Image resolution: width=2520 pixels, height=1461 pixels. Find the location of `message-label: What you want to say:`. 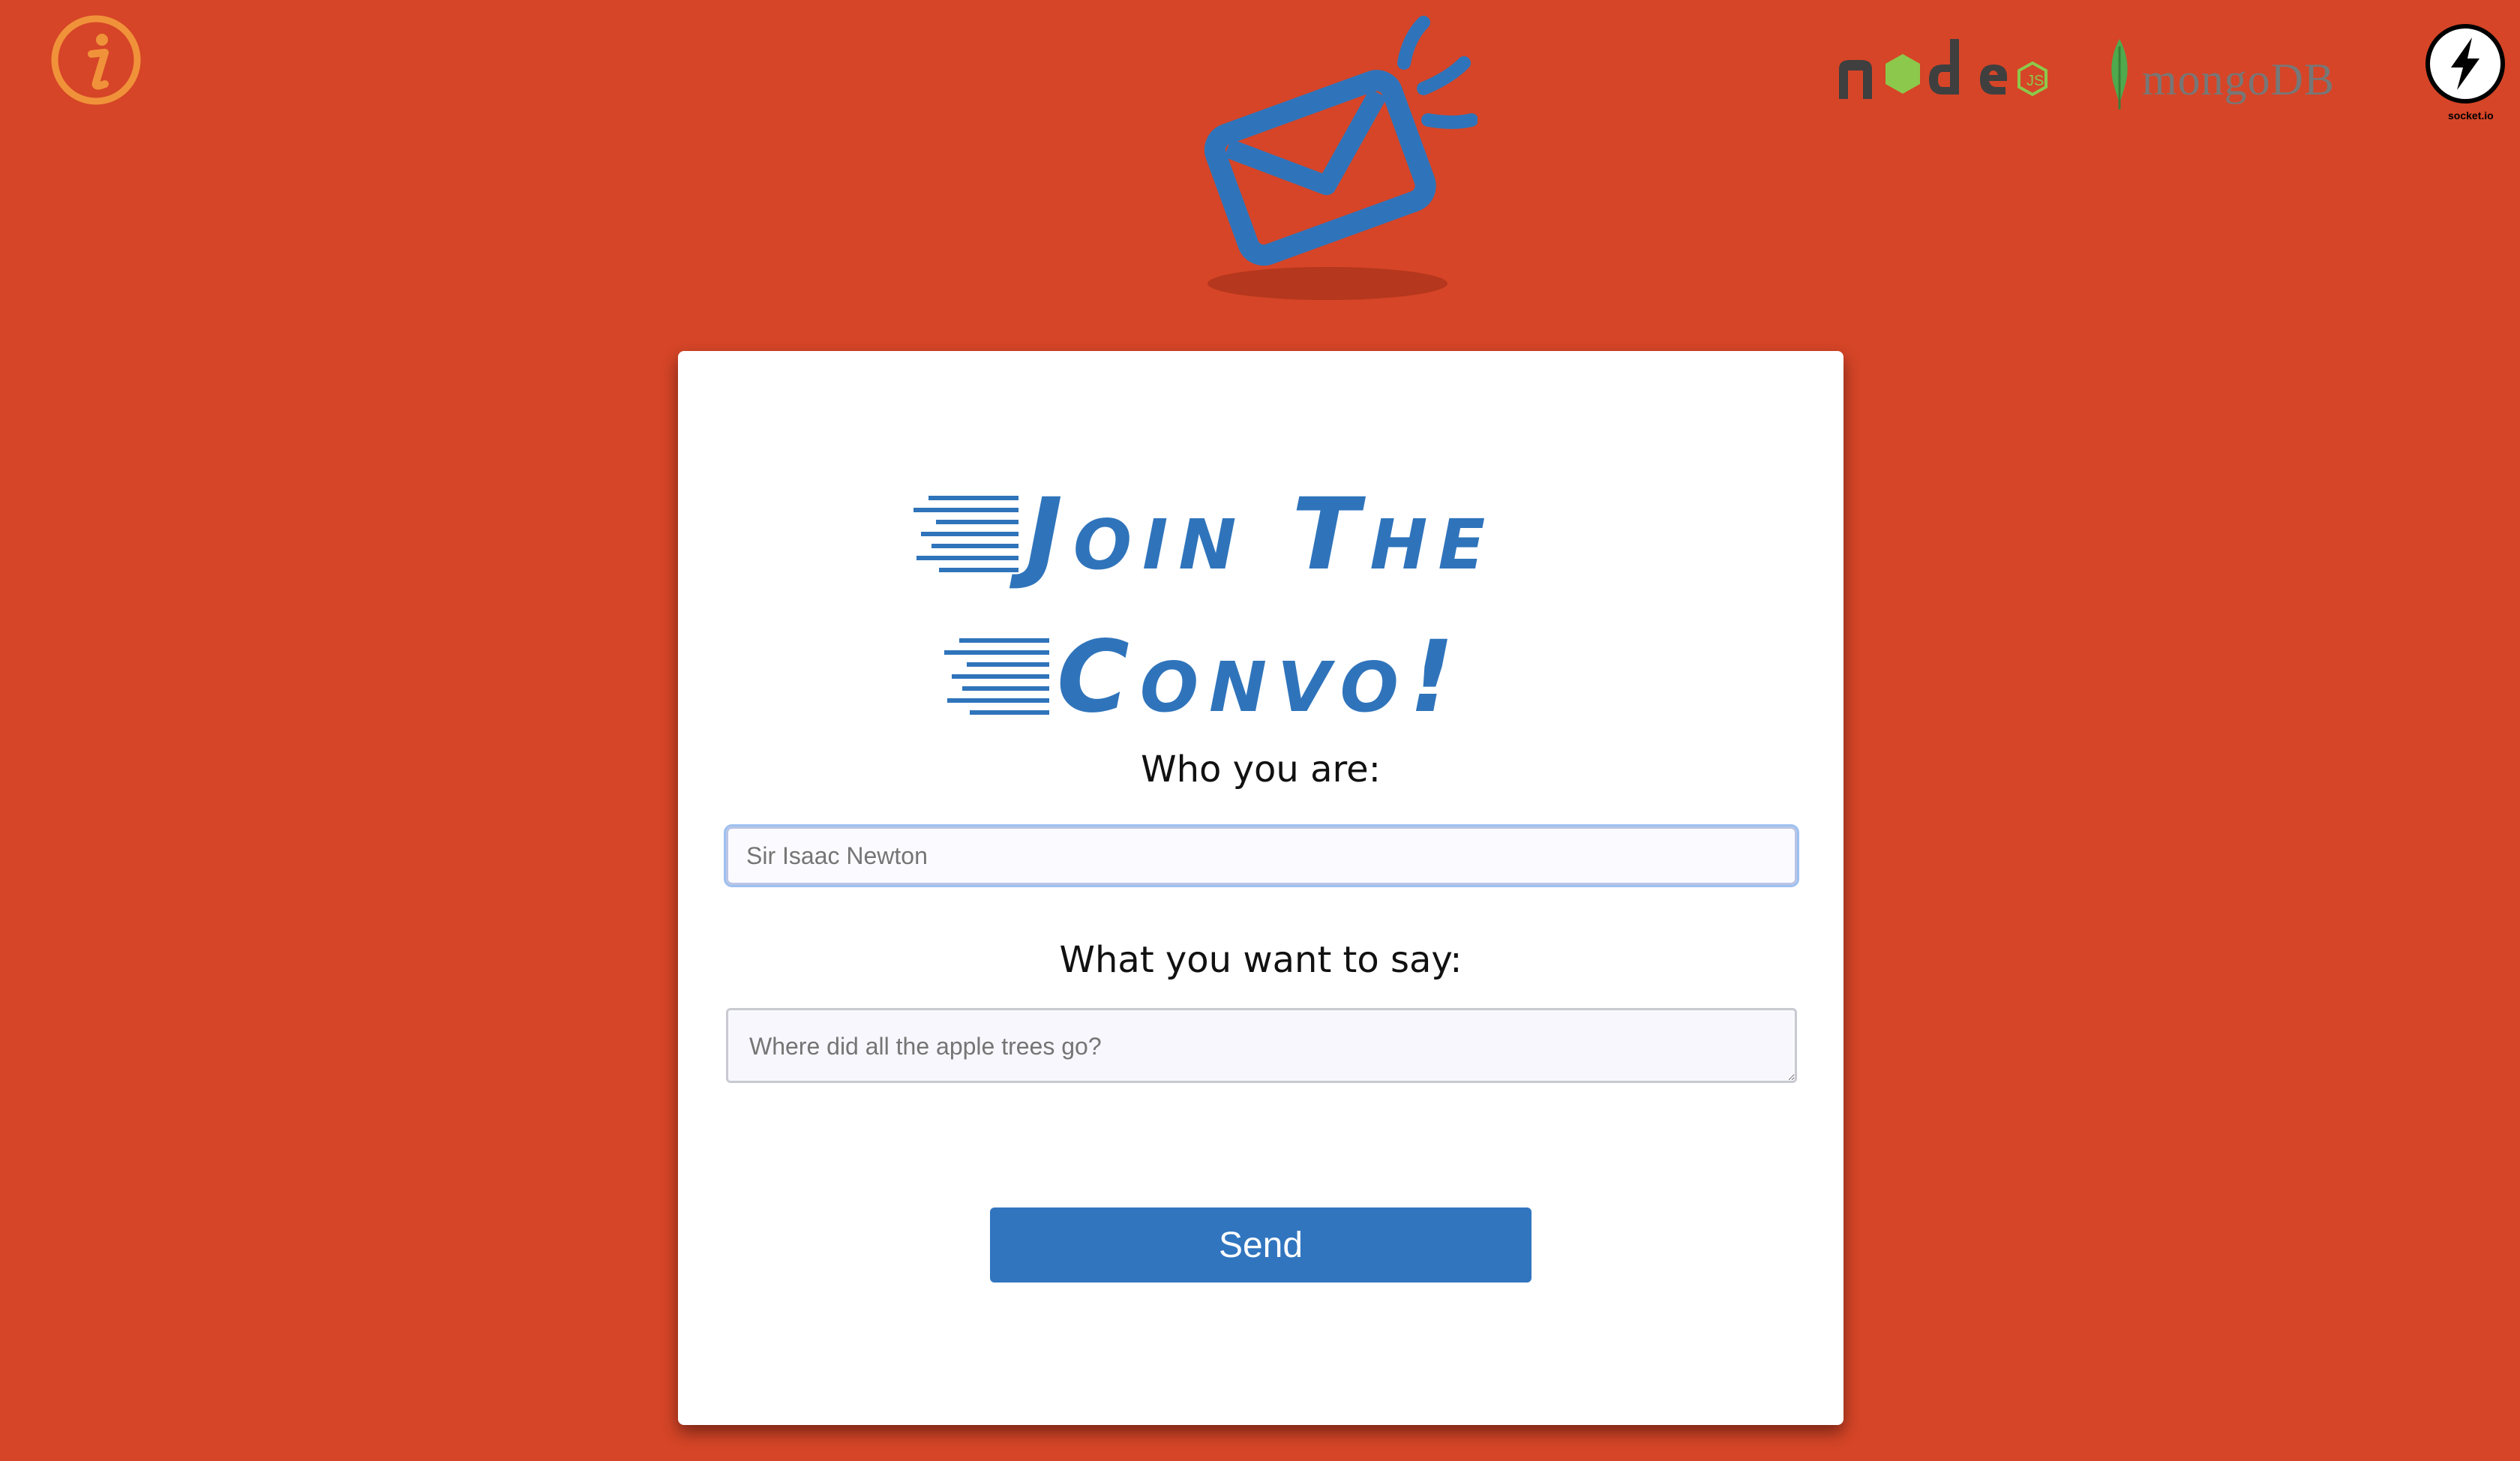

message-label: What you want to say: is located at coordinates (1260, 960).